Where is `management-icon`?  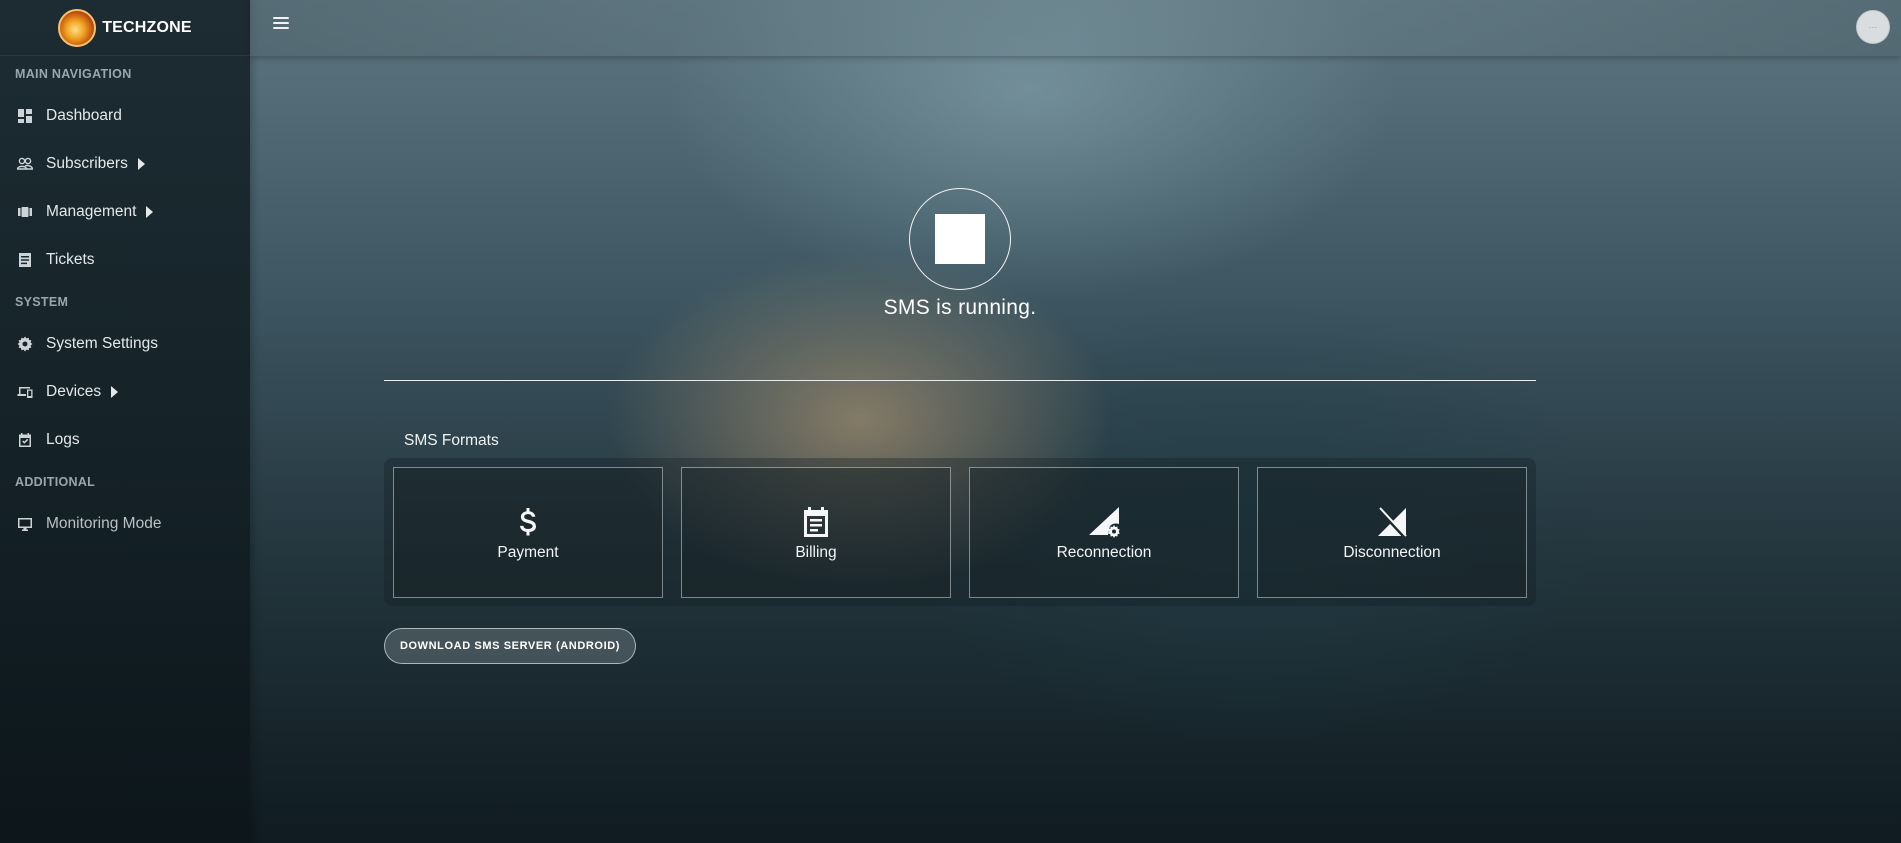
management-icon is located at coordinates (25, 212).